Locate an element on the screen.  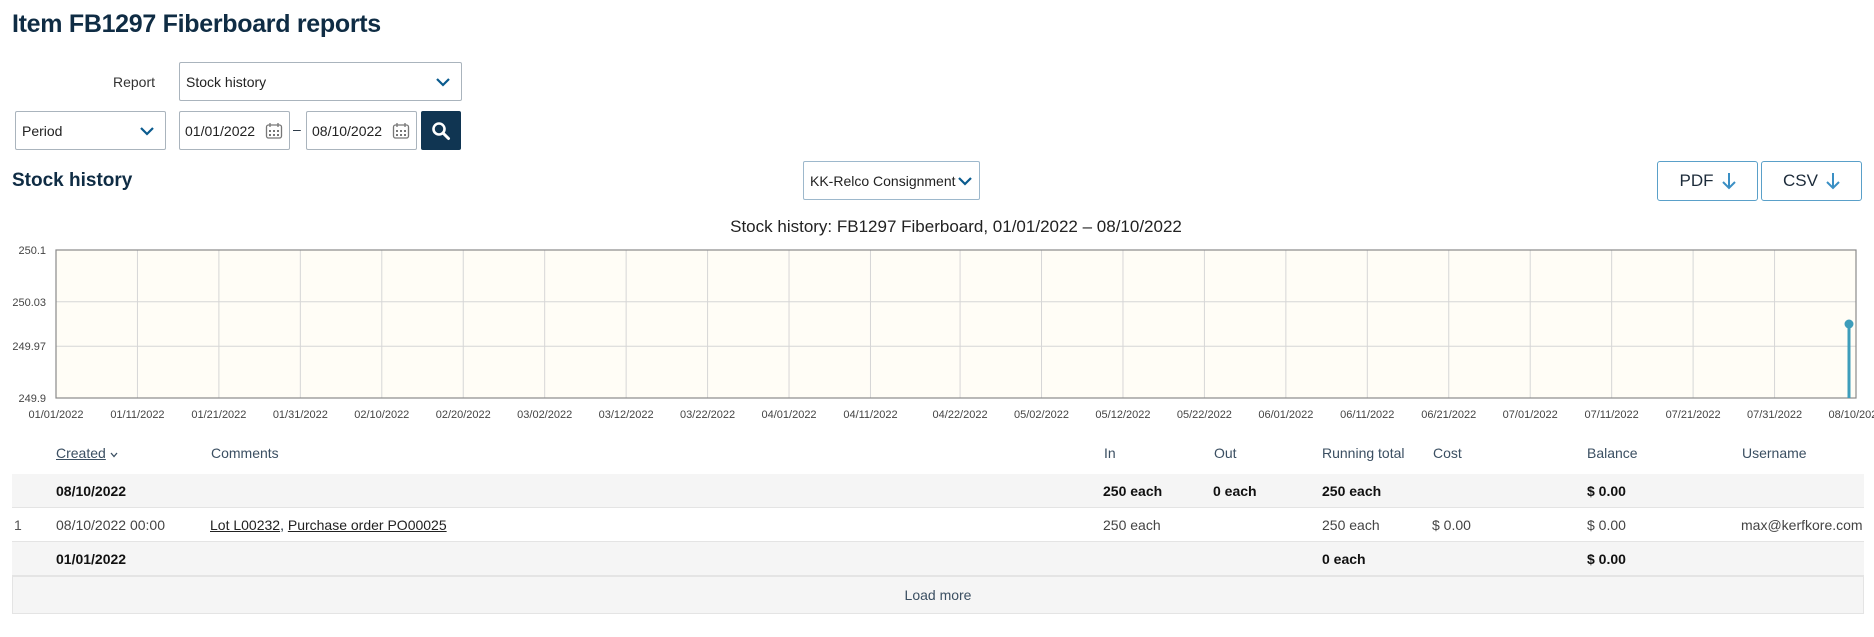
summary-row-start: 01/01/2022 0 each $ 0.00 is located at coordinates (938, 559).